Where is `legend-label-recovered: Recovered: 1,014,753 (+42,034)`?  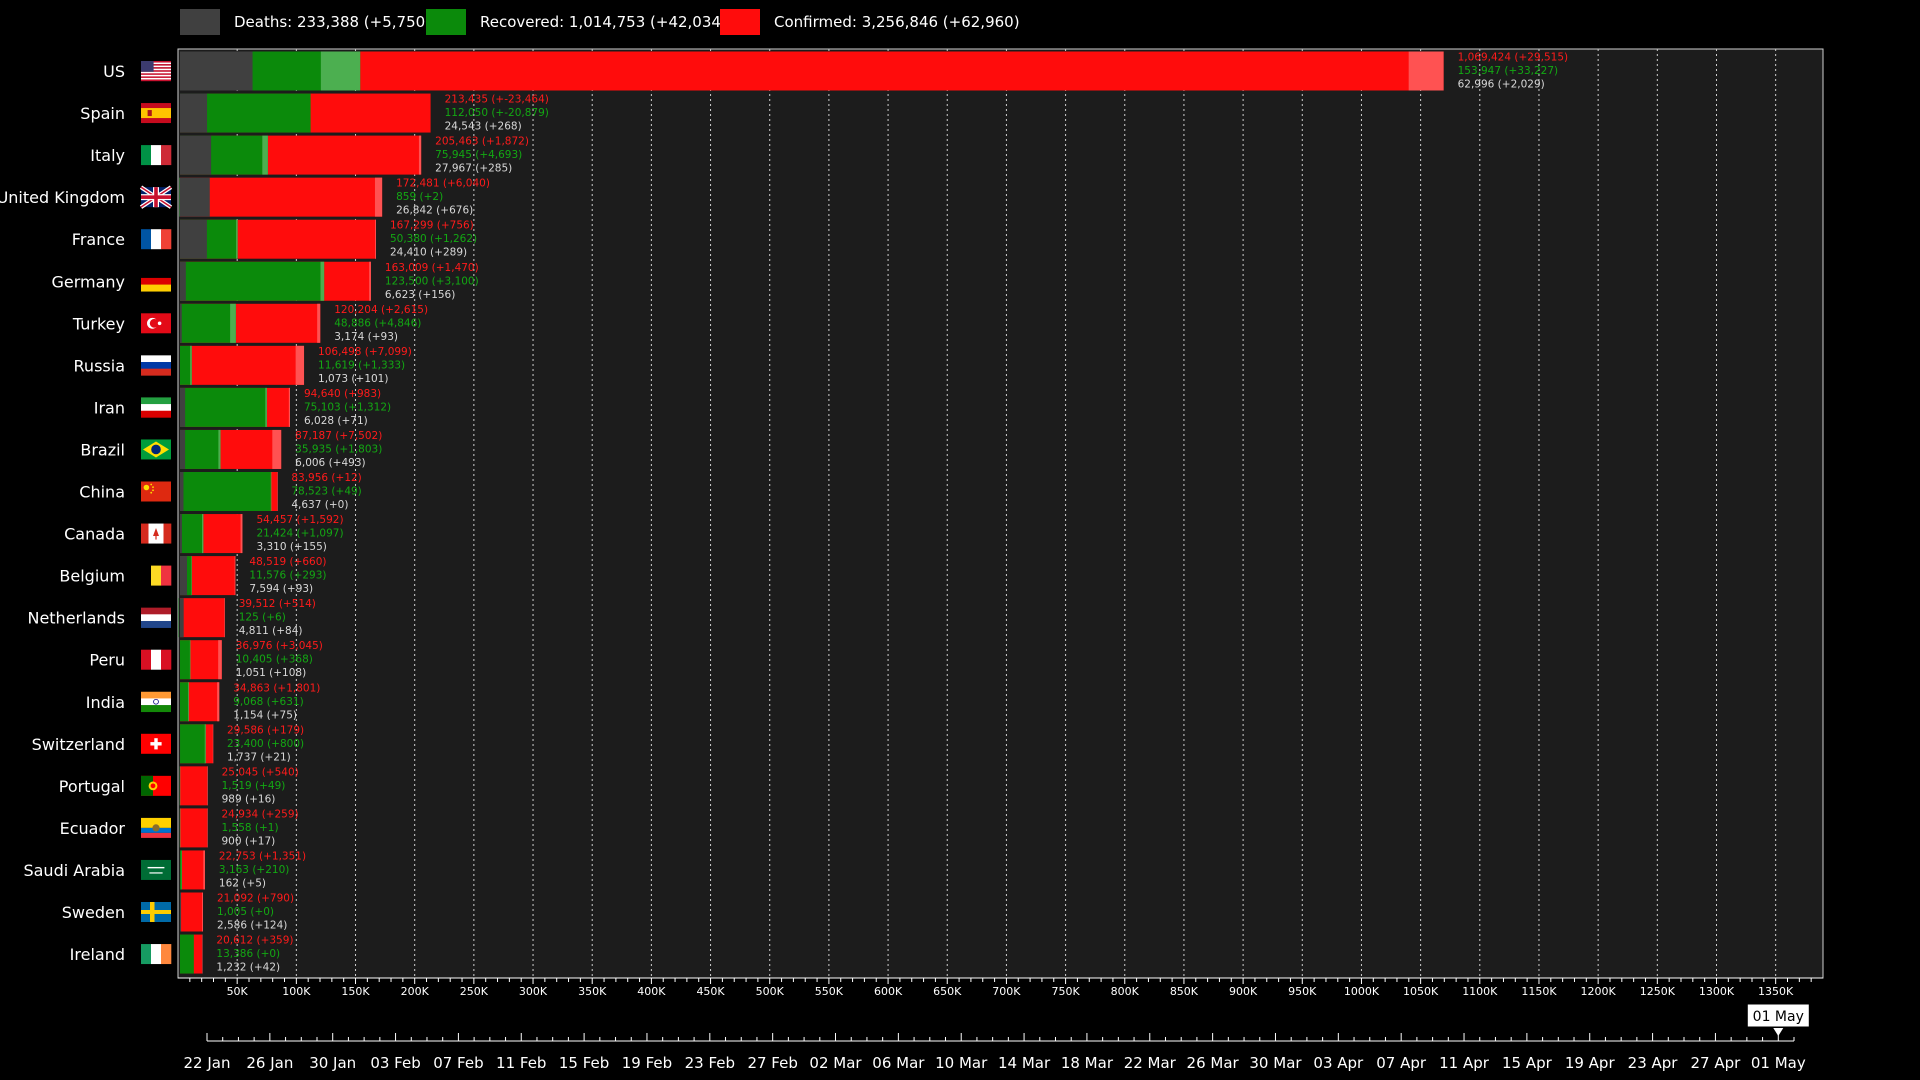 legend-label-recovered: Recovered: 1,014,753 (+42,034) is located at coordinates (603, 22).